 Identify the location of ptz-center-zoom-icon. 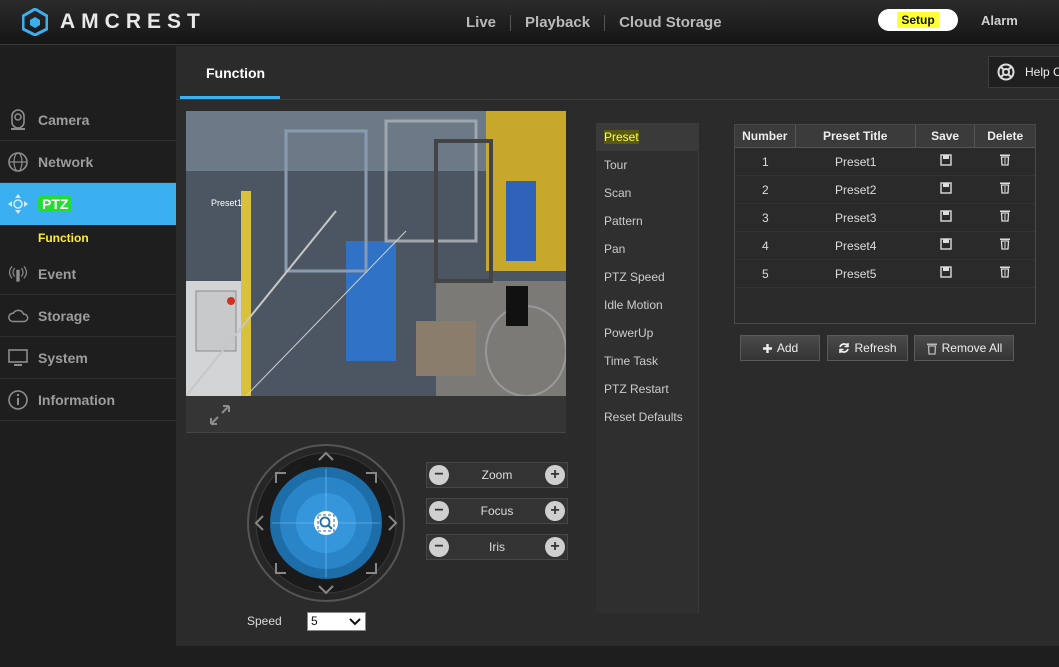
(326, 523).